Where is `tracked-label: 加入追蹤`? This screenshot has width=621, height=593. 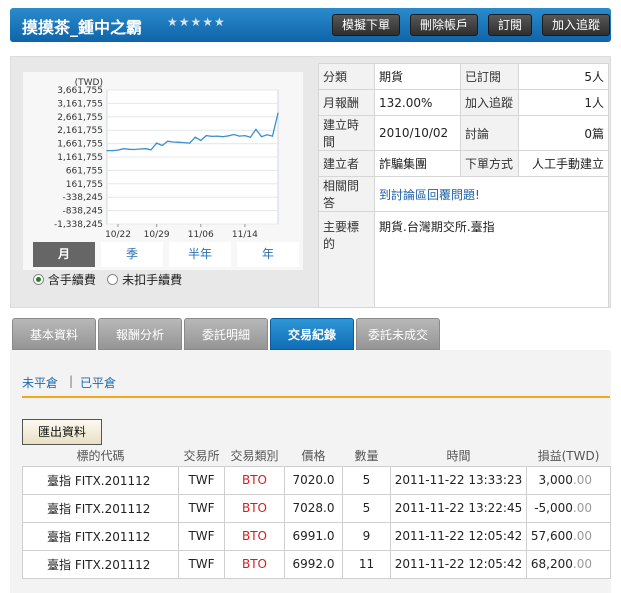 tracked-label: 加入追蹤 is located at coordinates (489, 102).